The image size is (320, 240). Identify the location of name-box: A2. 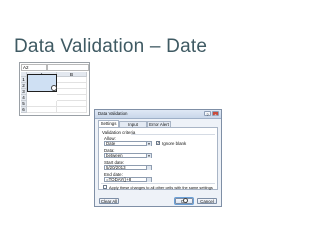
(34, 67).